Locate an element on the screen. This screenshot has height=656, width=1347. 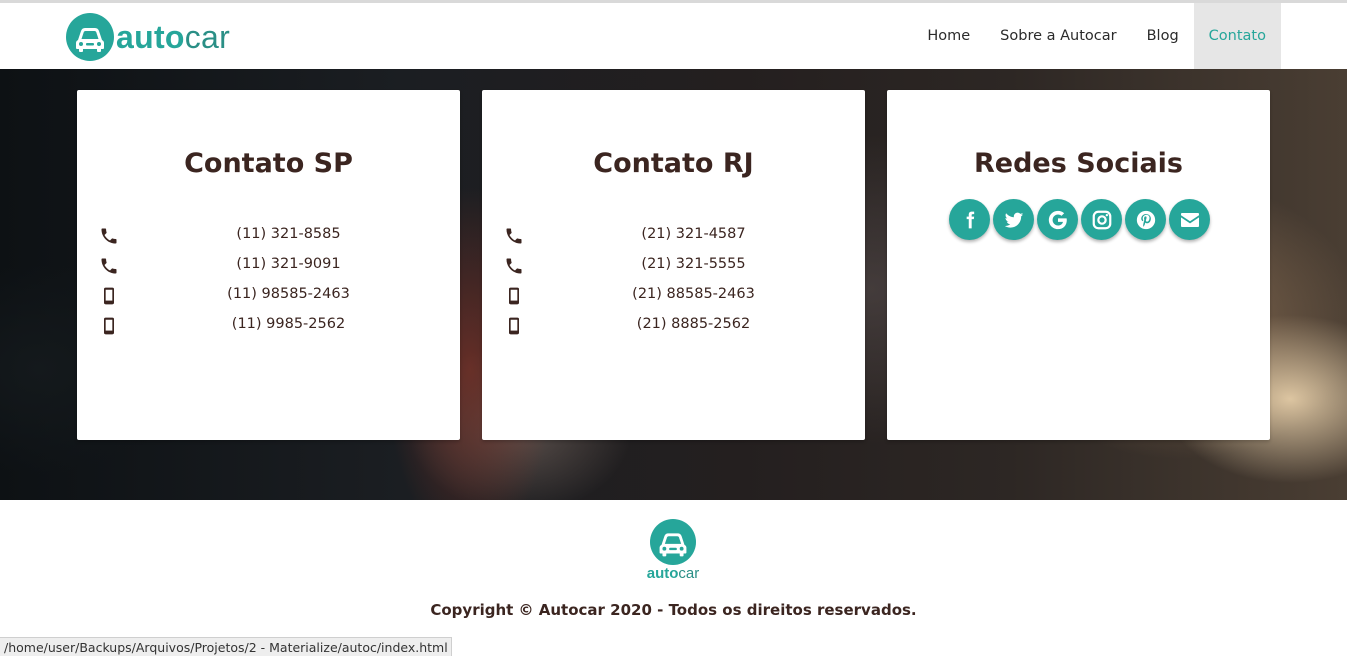
nav-item-sobre: Sobre a Autocar is located at coordinates (1058, 36).